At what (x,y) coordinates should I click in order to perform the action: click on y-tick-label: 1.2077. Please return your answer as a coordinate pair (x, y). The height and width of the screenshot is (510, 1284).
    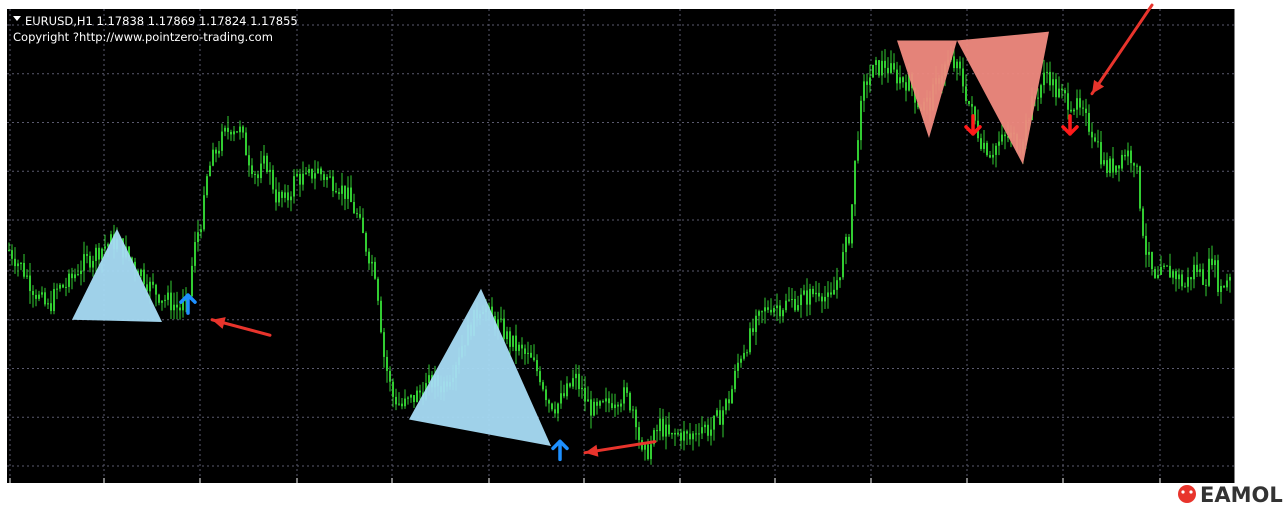
    Looking at the image, I should click on (1262, 271).